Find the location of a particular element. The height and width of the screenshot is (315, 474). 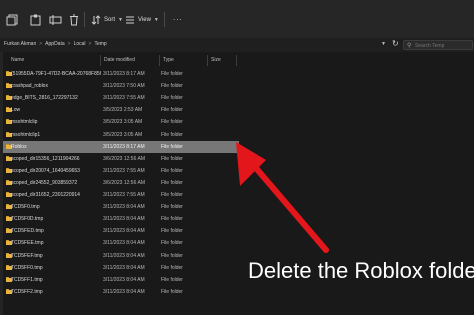

file-row: TCD5FEF.tmp 3/11/2023 8:04 AM File folder is located at coordinates (121, 256).